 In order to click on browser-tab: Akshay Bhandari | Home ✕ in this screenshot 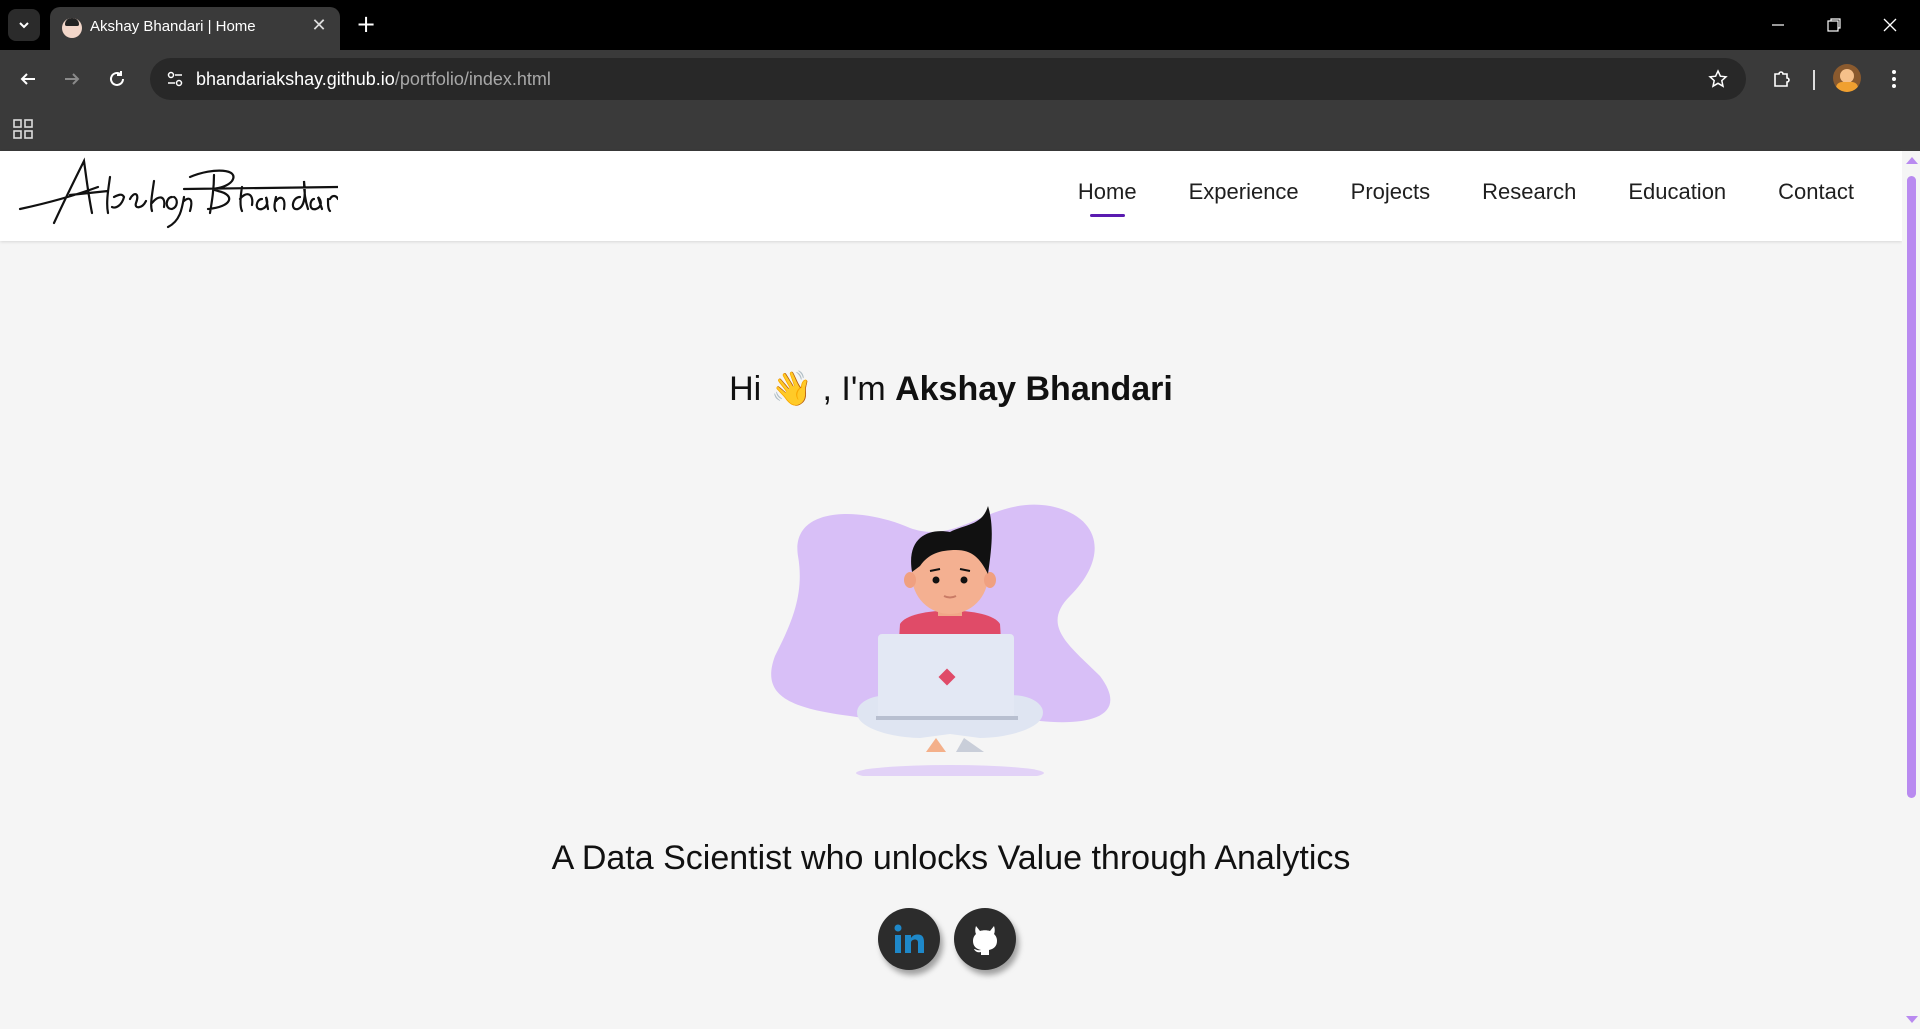, I will do `click(195, 28)`.